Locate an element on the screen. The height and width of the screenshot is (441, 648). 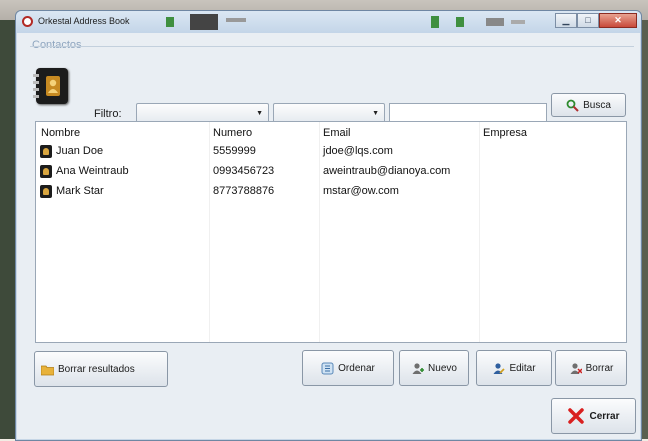
edit-button: Editar is located at coordinates (514, 368).